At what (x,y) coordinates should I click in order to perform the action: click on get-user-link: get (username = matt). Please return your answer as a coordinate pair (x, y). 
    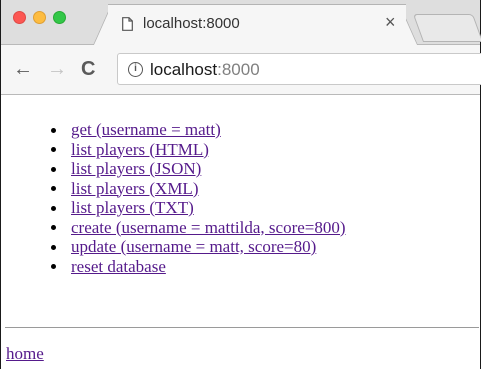
    Looking at the image, I should click on (146, 129).